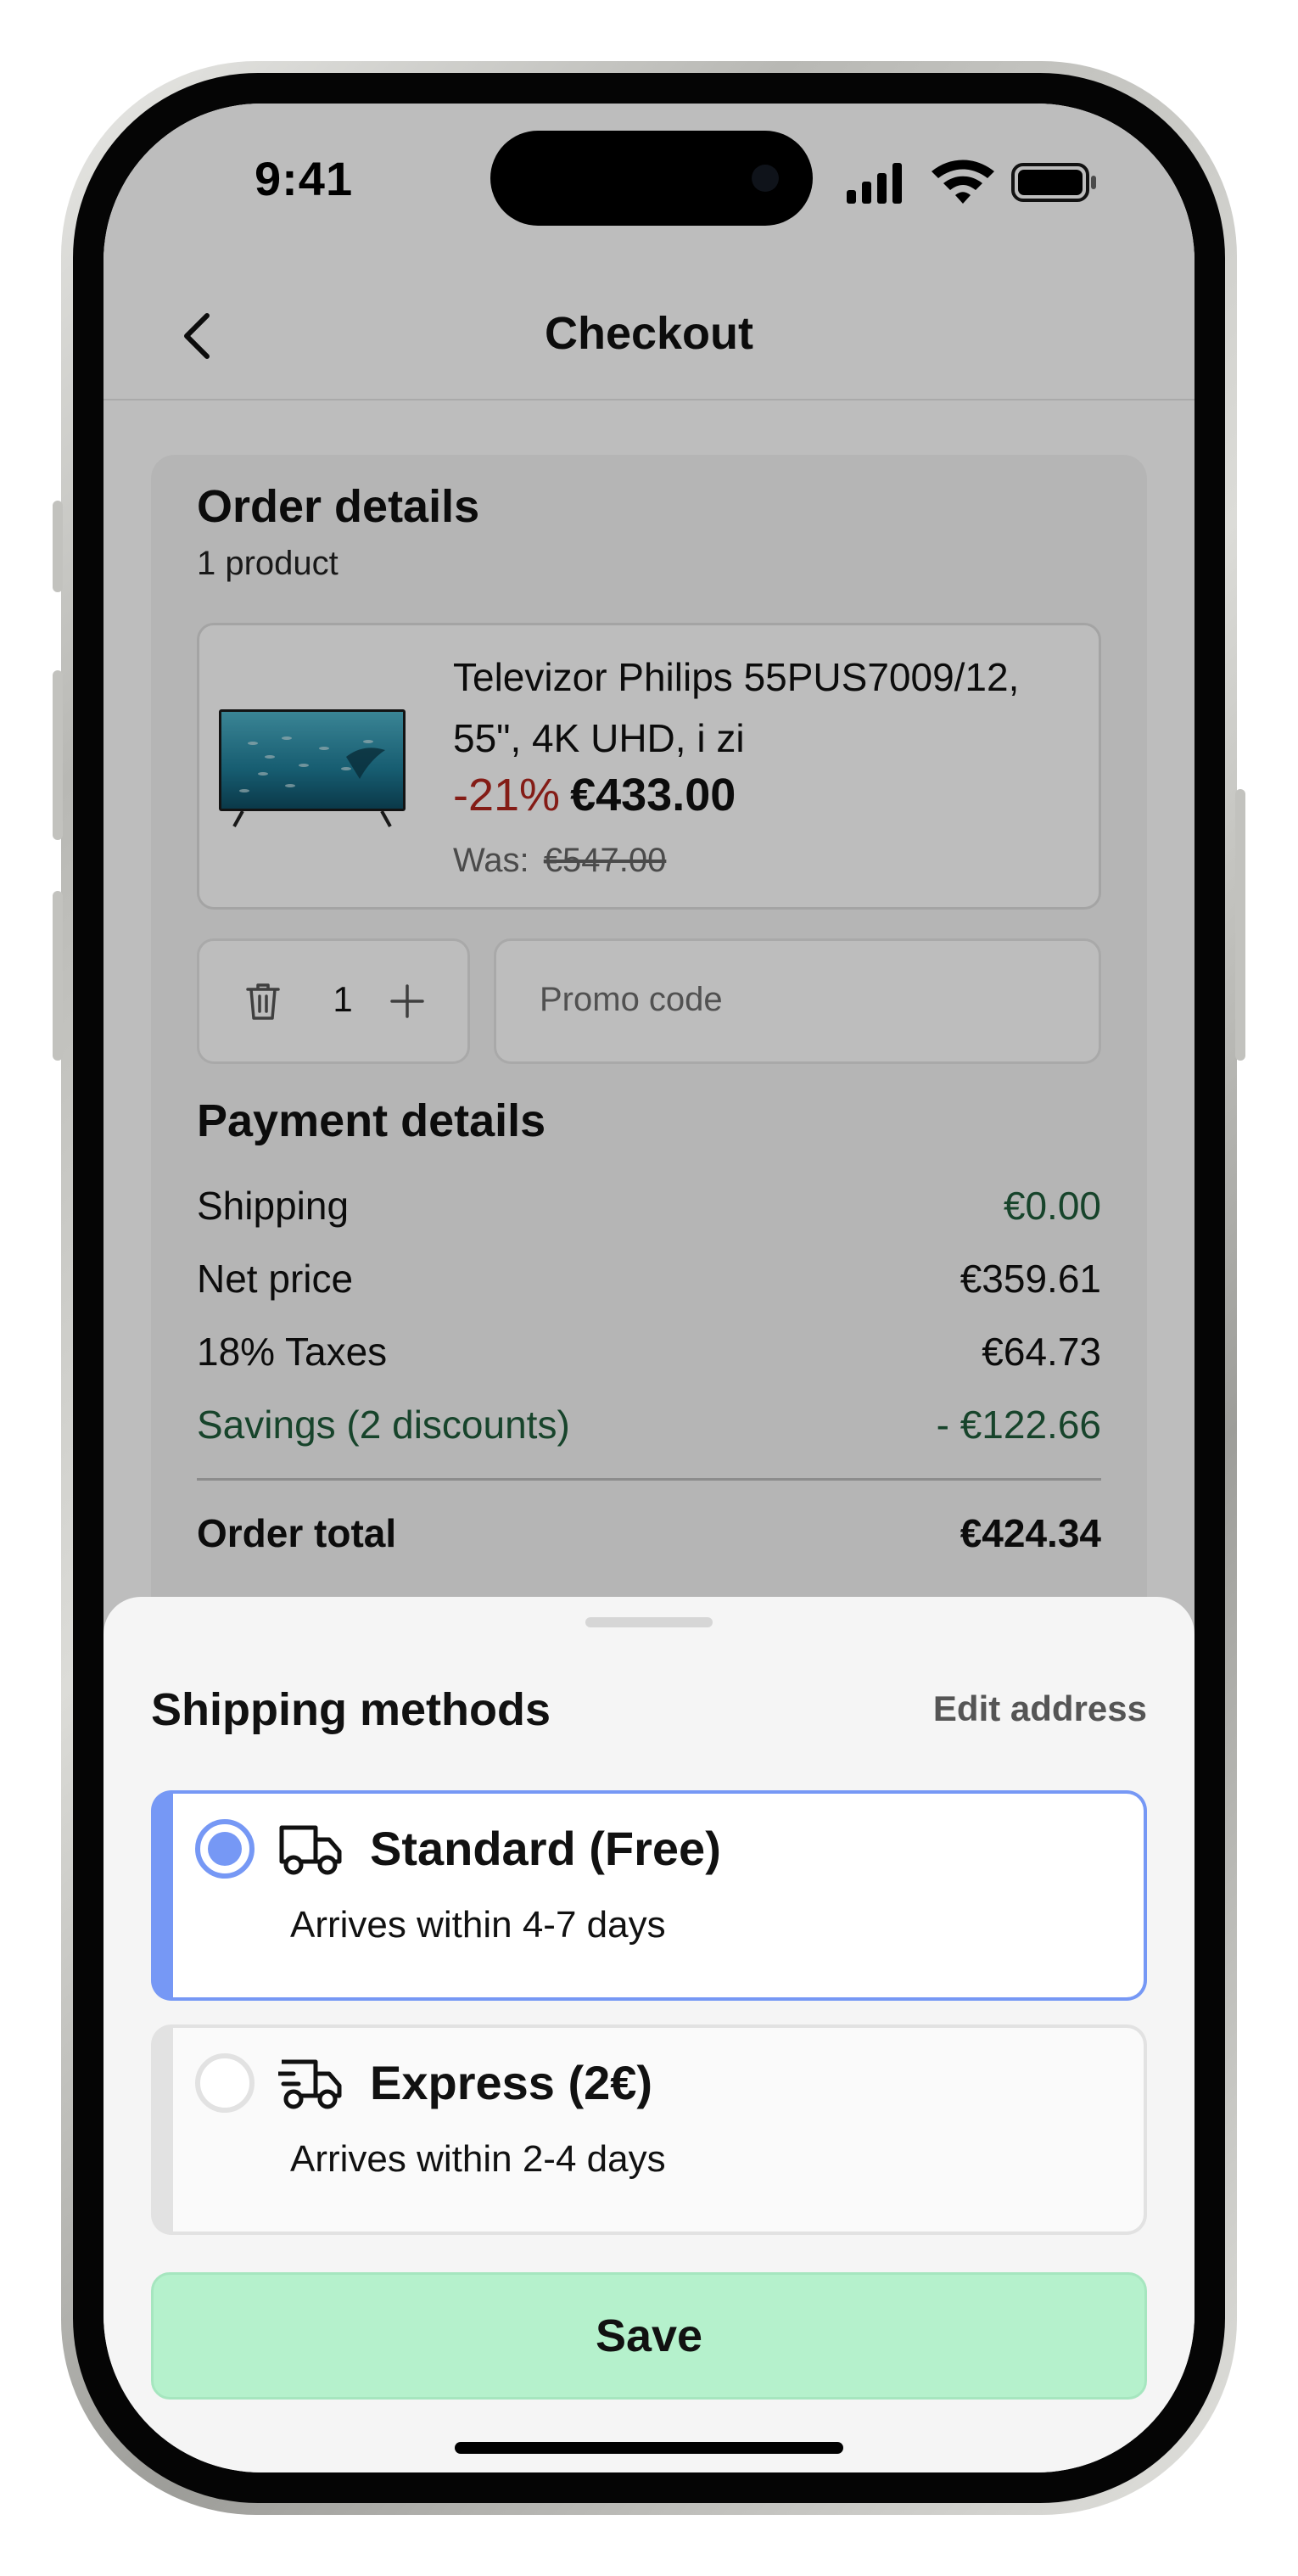  I want to click on express-title: Express (2€), so click(511, 2082).